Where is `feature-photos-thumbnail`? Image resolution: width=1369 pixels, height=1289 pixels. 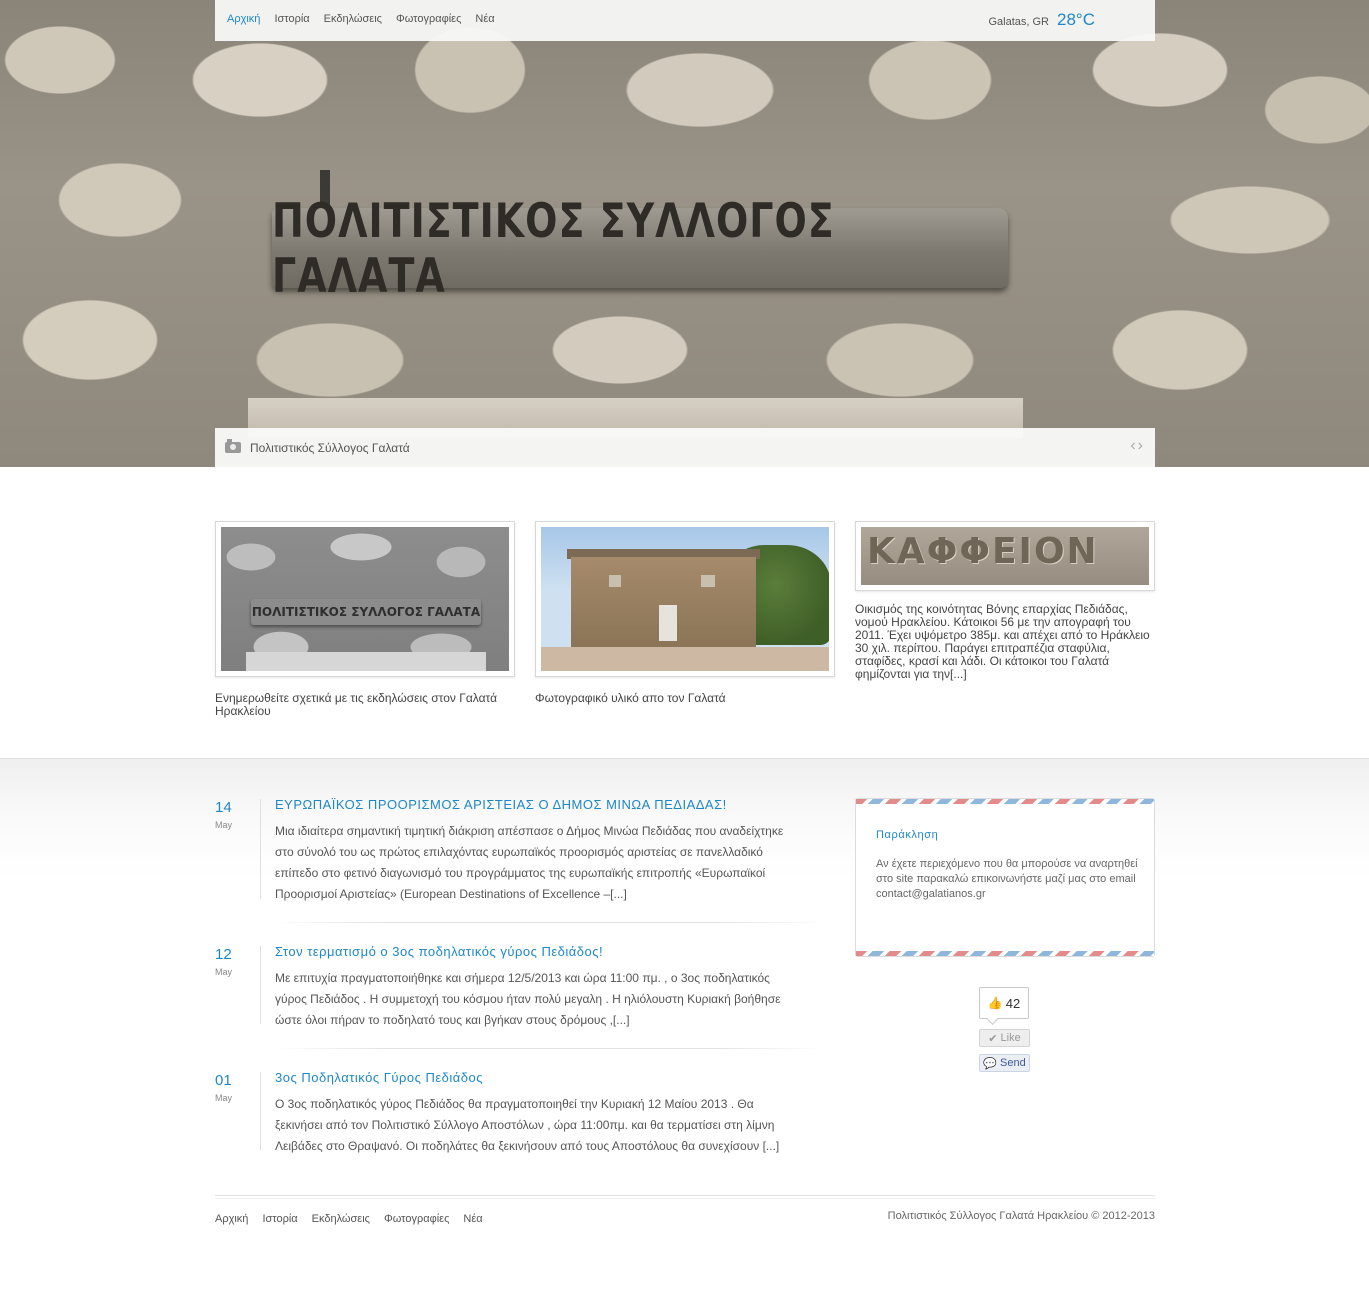 feature-photos-thumbnail is located at coordinates (685, 599).